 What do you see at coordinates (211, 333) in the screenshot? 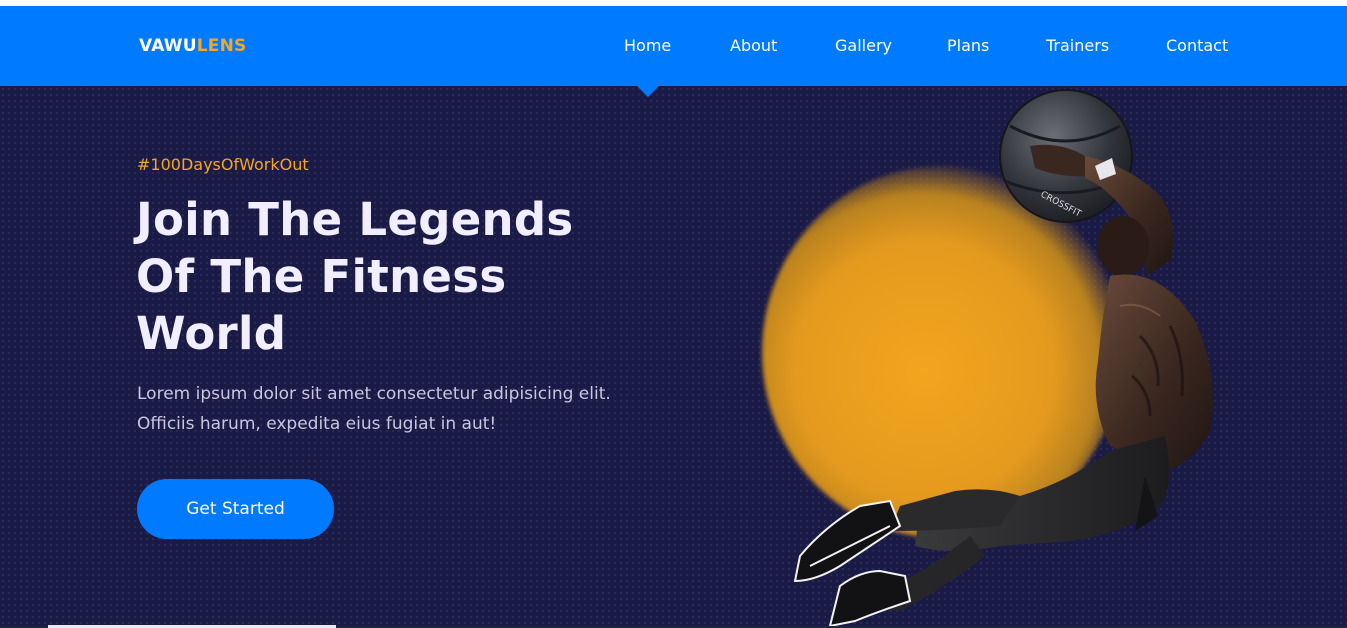
I see `headline-line-3: World` at bounding box center [211, 333].